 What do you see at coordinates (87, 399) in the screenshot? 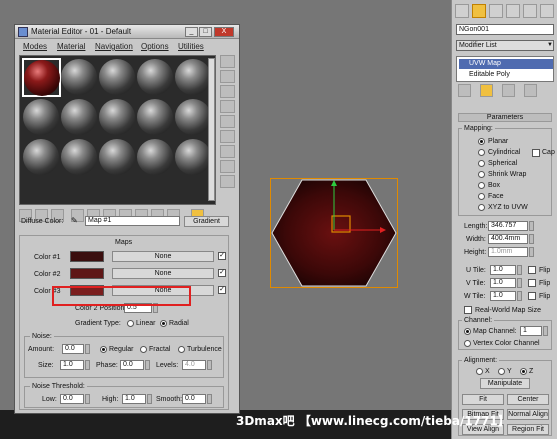
I see `low-spinner` at bounding box center [87, 399].